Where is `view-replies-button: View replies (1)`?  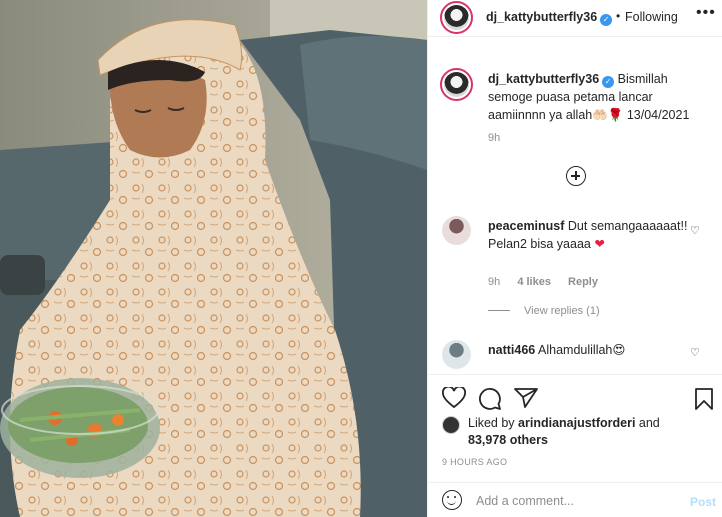
view-replies-button: View replies (1) is located at coordinates (544, 311).